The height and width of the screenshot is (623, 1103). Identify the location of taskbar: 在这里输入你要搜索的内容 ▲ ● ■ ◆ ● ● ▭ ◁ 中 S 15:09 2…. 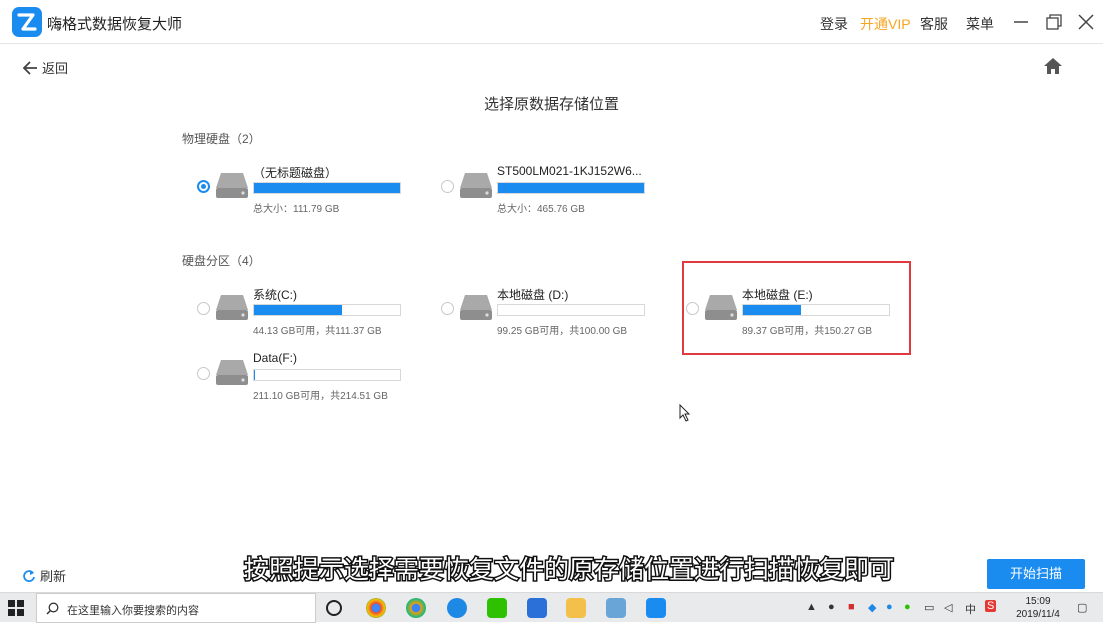
(551, 607).